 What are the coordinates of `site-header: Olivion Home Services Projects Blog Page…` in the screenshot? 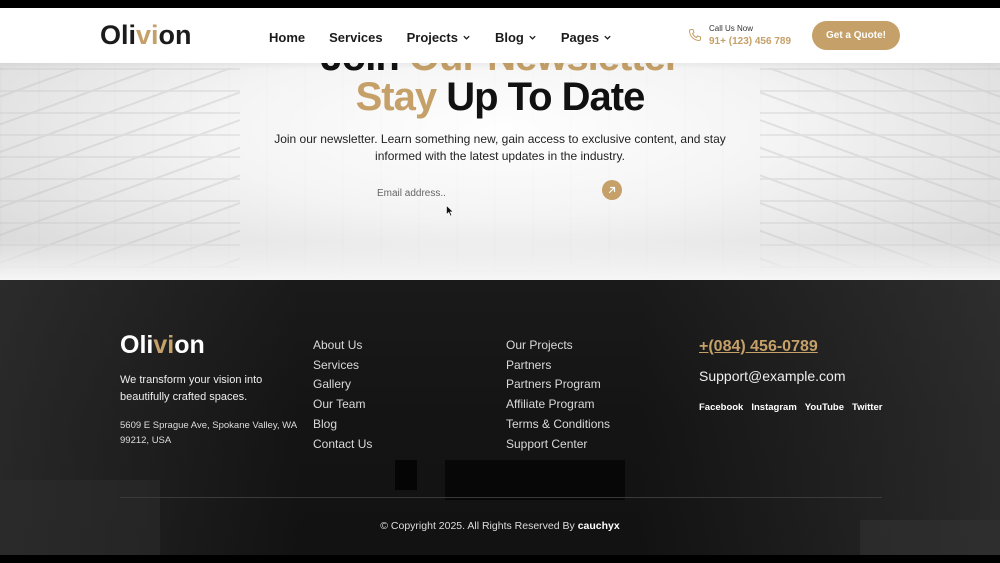 It's located at (500, 35).